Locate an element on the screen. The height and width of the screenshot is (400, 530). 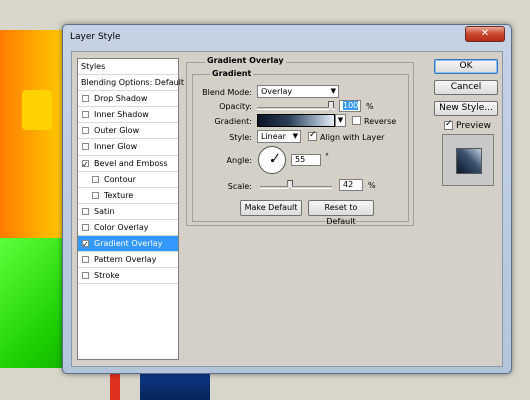
degree-symbol: ° is located at coordinates (327, 156).